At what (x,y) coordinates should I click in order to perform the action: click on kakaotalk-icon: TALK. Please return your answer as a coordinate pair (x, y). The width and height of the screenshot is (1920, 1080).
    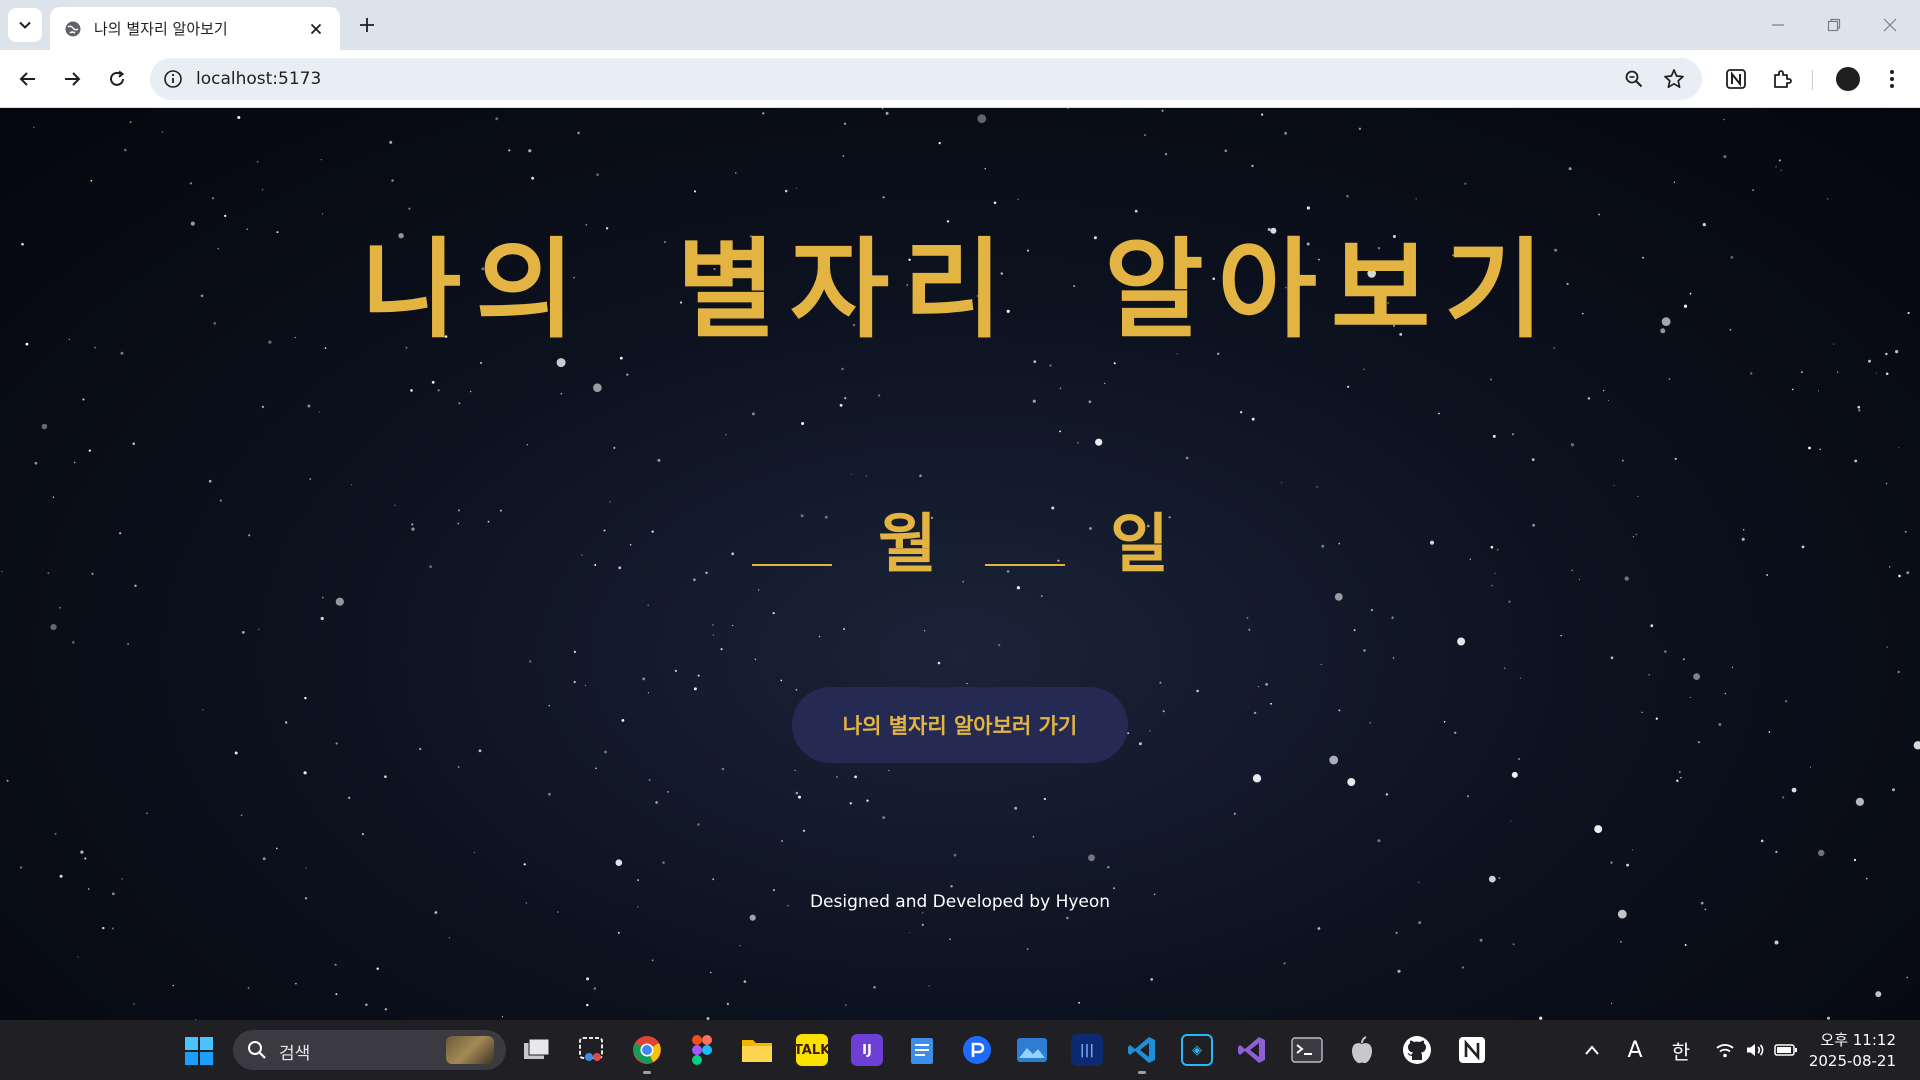
    Looking at the image, I should click on (812, 1050).